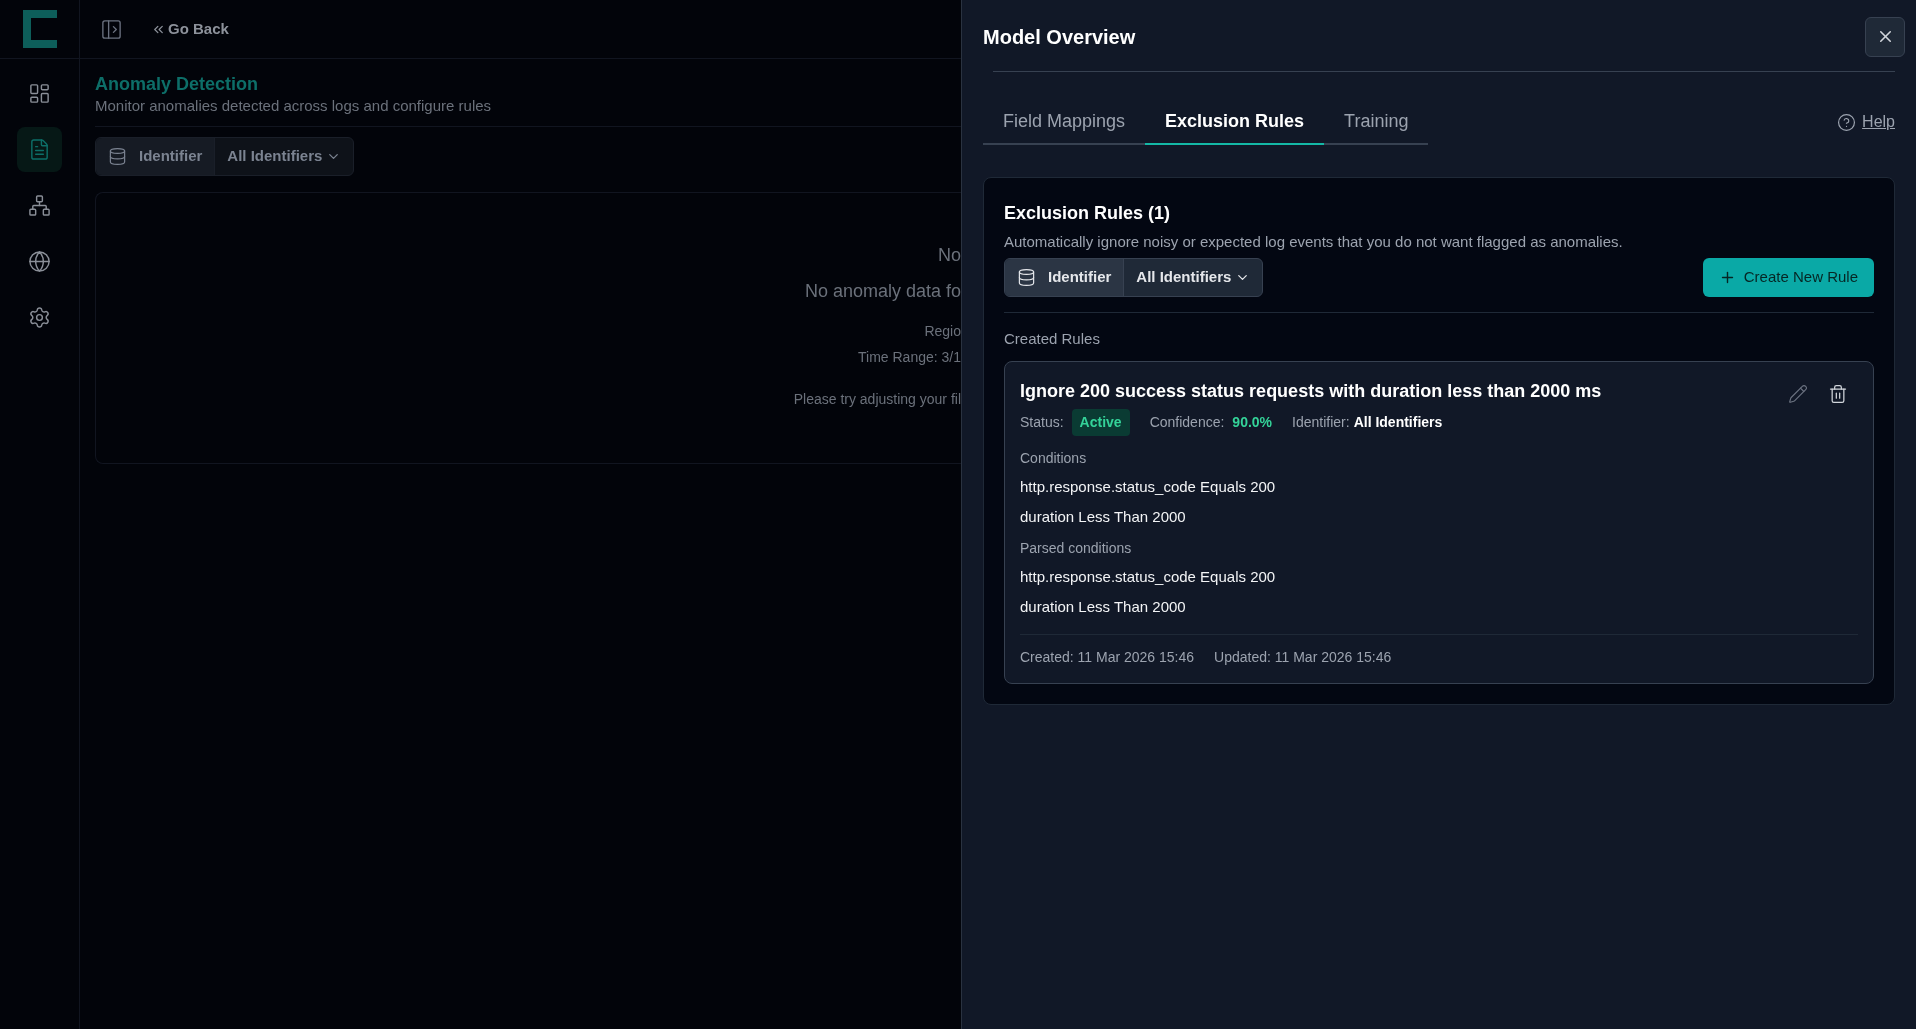 This screenshot has width=1916, height=1029. What do you see at coordinates (177, 84) in the screenshot?
I see `page-title: Anomaly Detection` at bounding box center [177, 84].